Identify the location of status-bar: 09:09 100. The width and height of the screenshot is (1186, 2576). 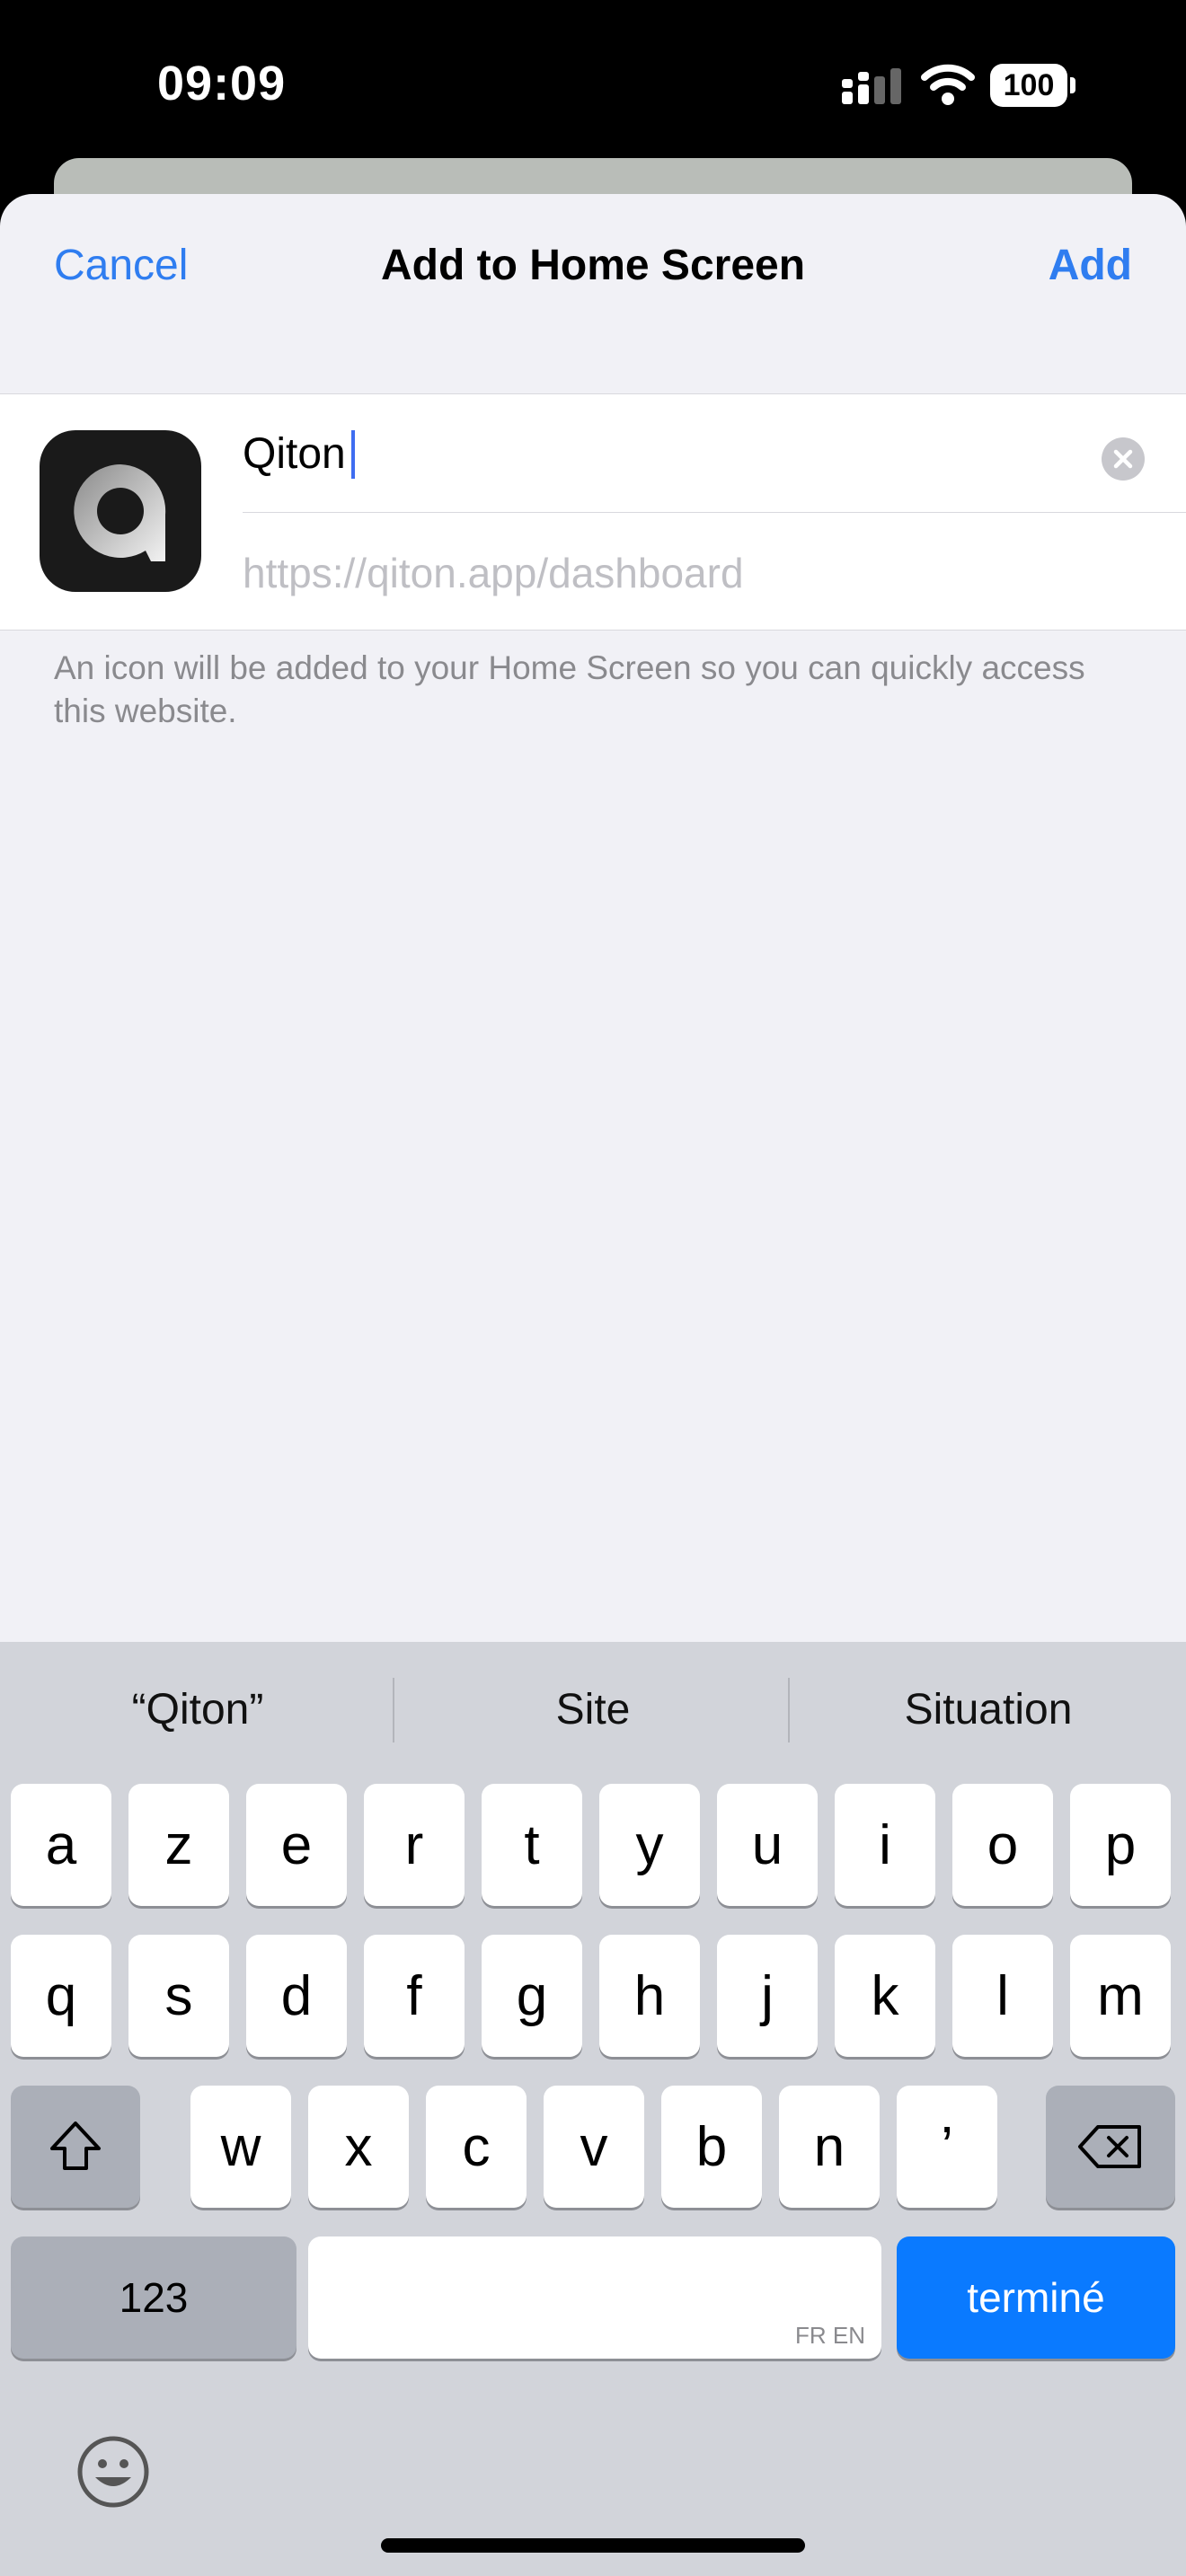
(593, 90).